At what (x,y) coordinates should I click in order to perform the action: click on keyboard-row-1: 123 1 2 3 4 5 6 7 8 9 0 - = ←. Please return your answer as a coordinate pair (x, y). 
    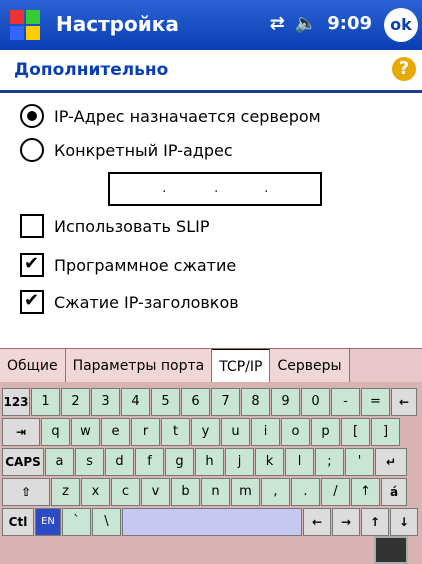
    Looking at the image, I should click on (210, 402).